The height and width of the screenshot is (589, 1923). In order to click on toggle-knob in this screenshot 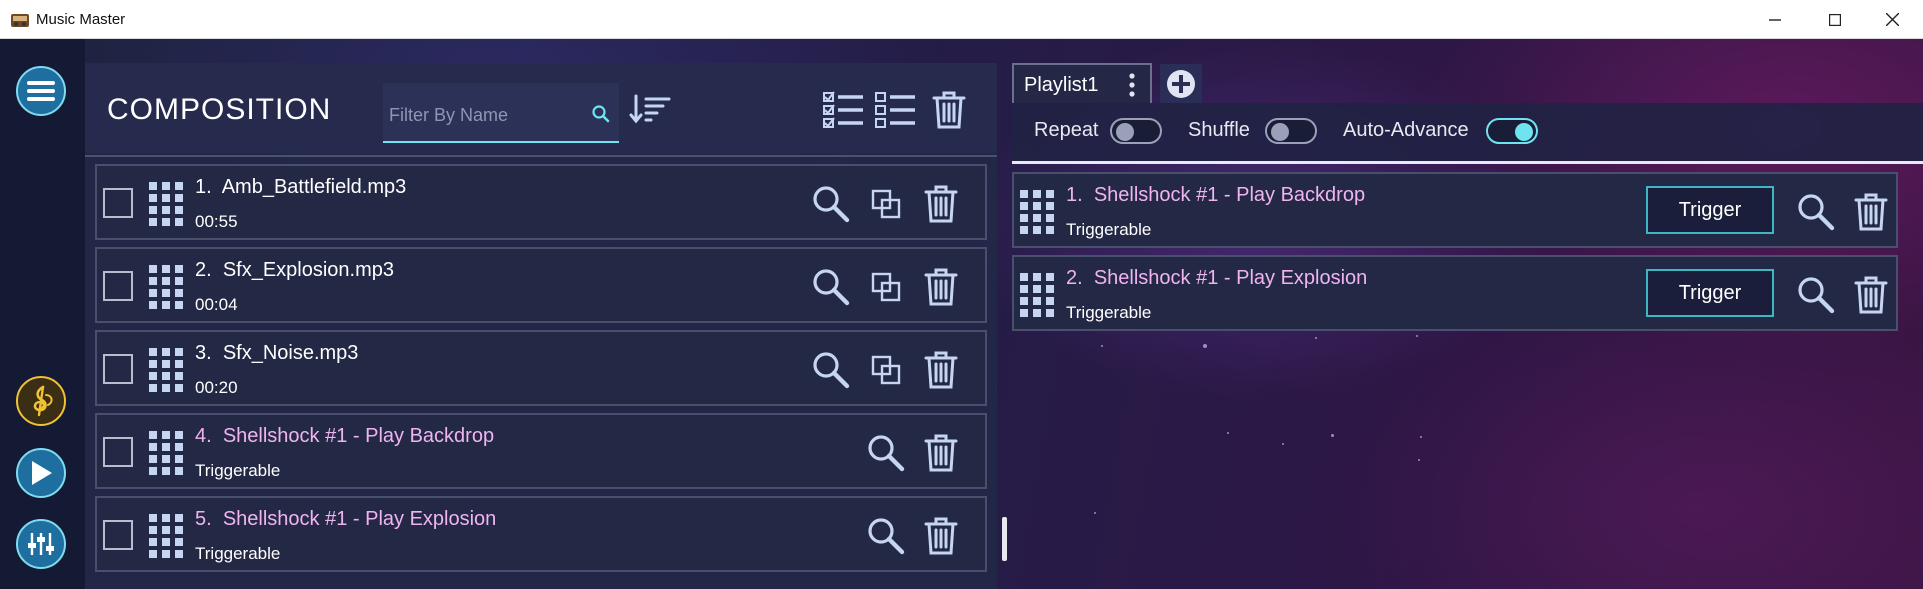, I will do `click(1524, 132)`.